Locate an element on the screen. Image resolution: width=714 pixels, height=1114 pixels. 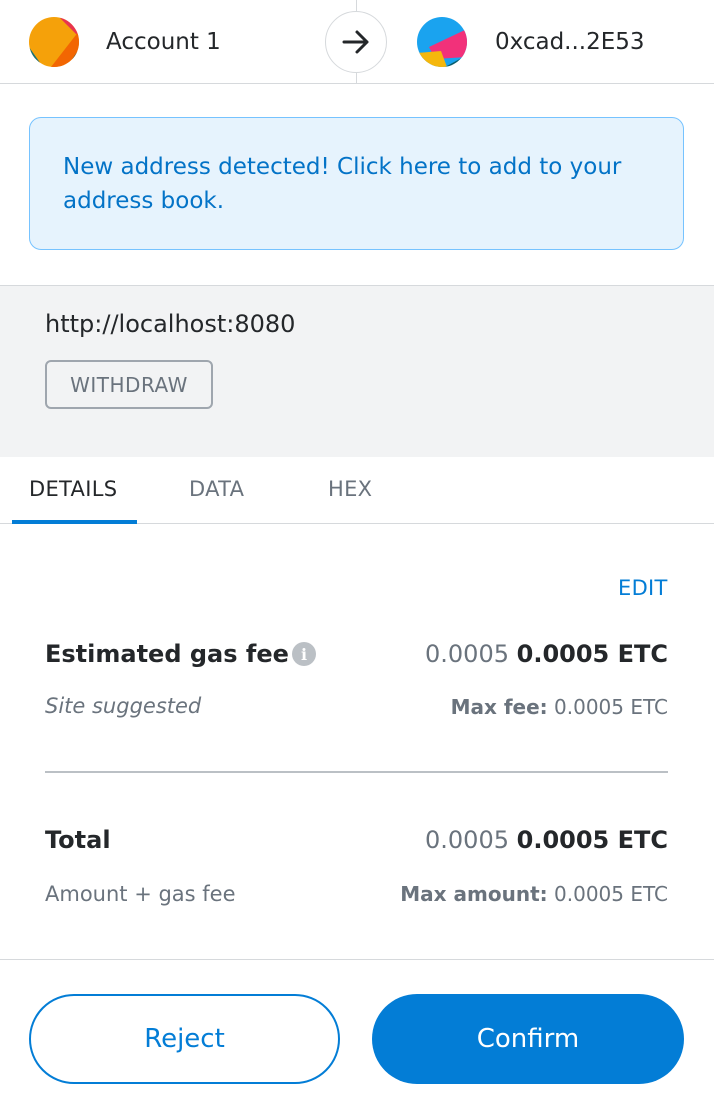
to-account: 0xcad...2E53 is located at coordinates (531, 42).